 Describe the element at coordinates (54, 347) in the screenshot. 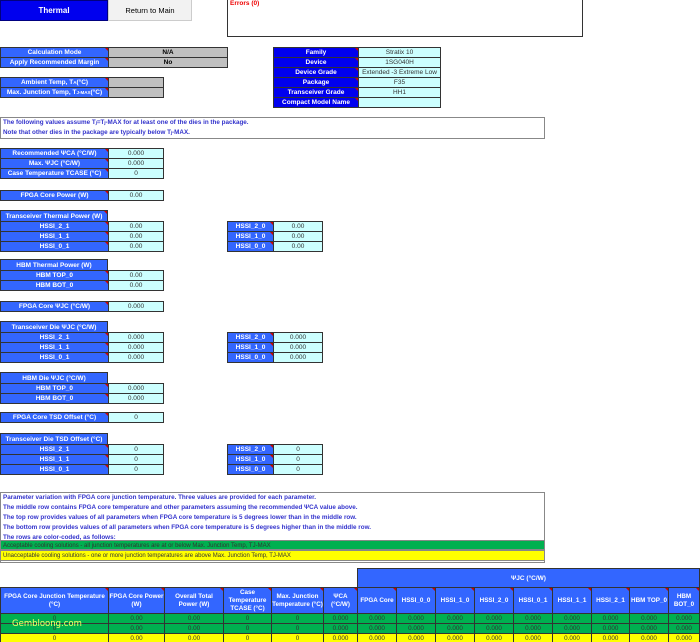

I see `hssi-label: HSSI_1_1` at that location.